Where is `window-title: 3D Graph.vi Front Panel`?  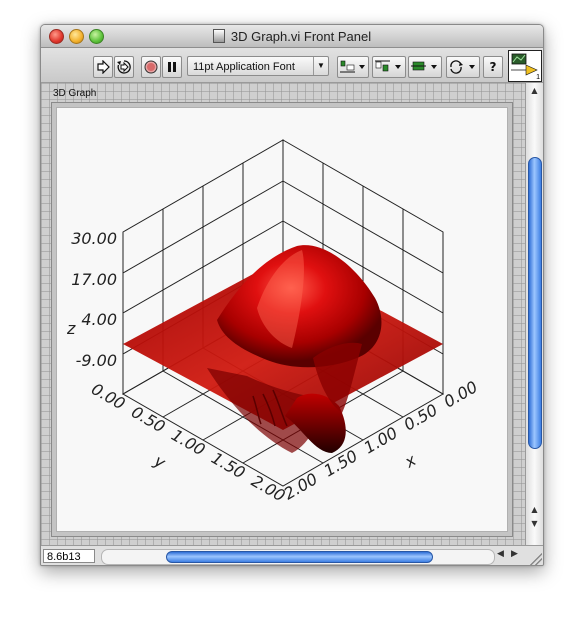 window-title: 3D Graph.vi Front Panel is located at coordinates (292, 36).